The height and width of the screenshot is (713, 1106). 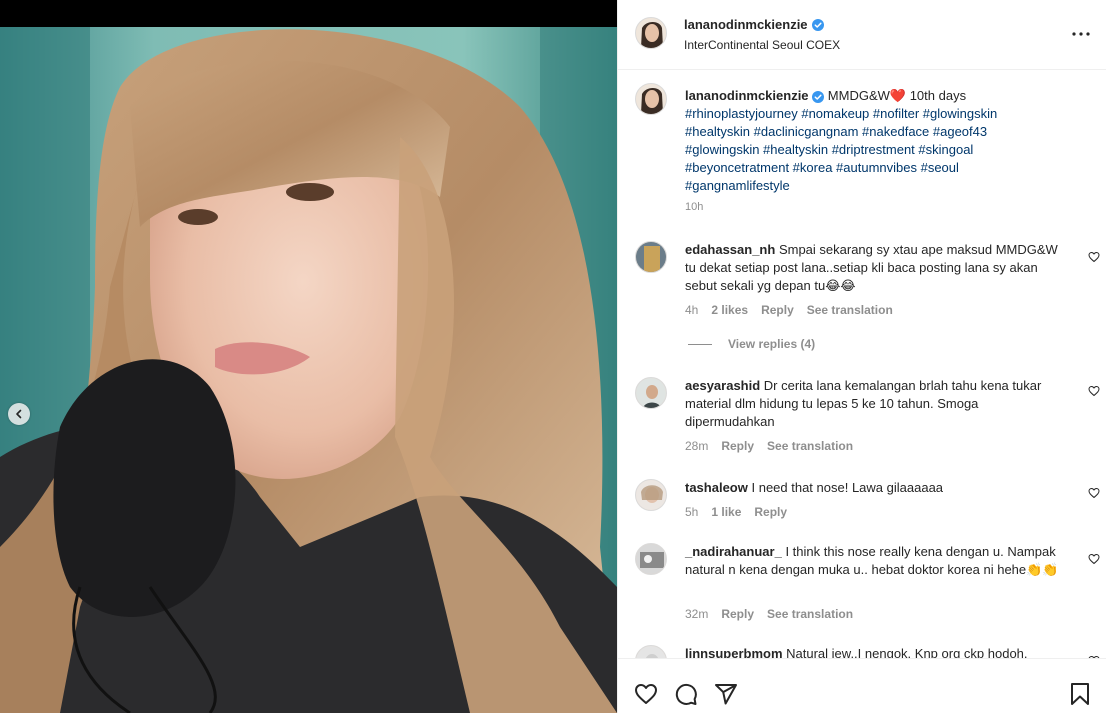 I want to click on comment-meta: 5h 1 like Reply, so click(x=736, y=512).